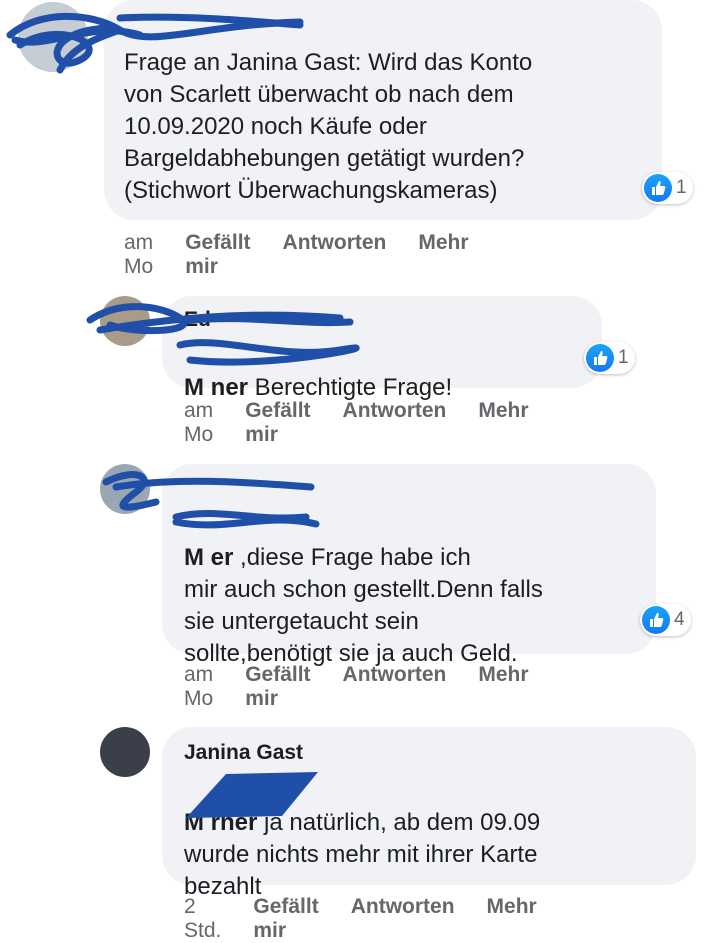  Describe the element at coordinates (216, 387) in the screenshot. I see `mention-link: M ner` at that location.